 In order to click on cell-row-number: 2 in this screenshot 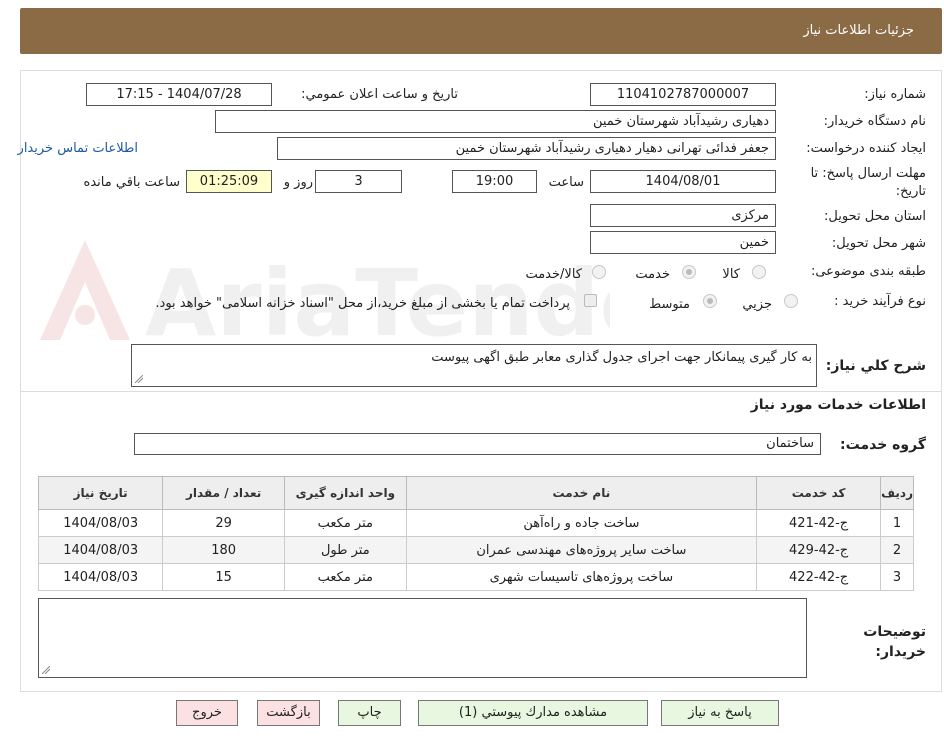, I will do `click(897, 550)`.